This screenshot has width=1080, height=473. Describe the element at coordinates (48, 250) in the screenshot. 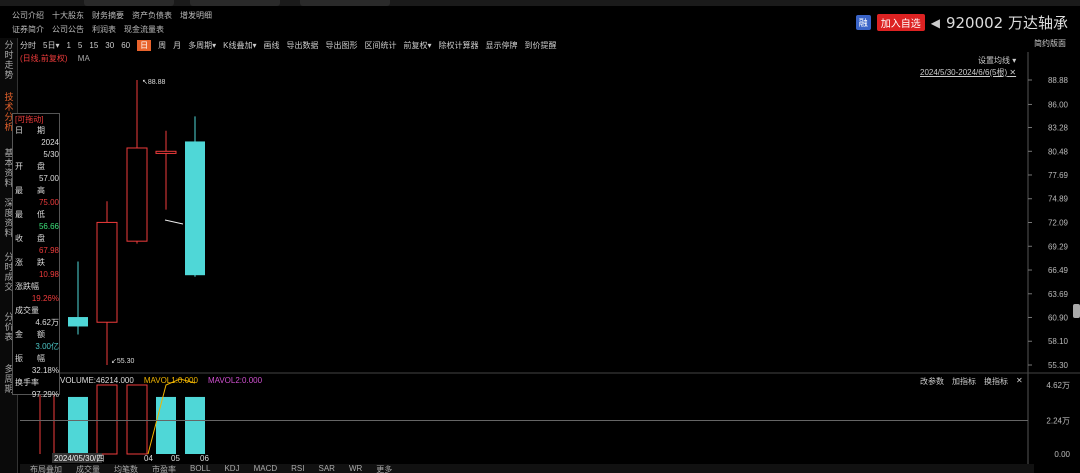

I see `info-value: 67.98` at that location.